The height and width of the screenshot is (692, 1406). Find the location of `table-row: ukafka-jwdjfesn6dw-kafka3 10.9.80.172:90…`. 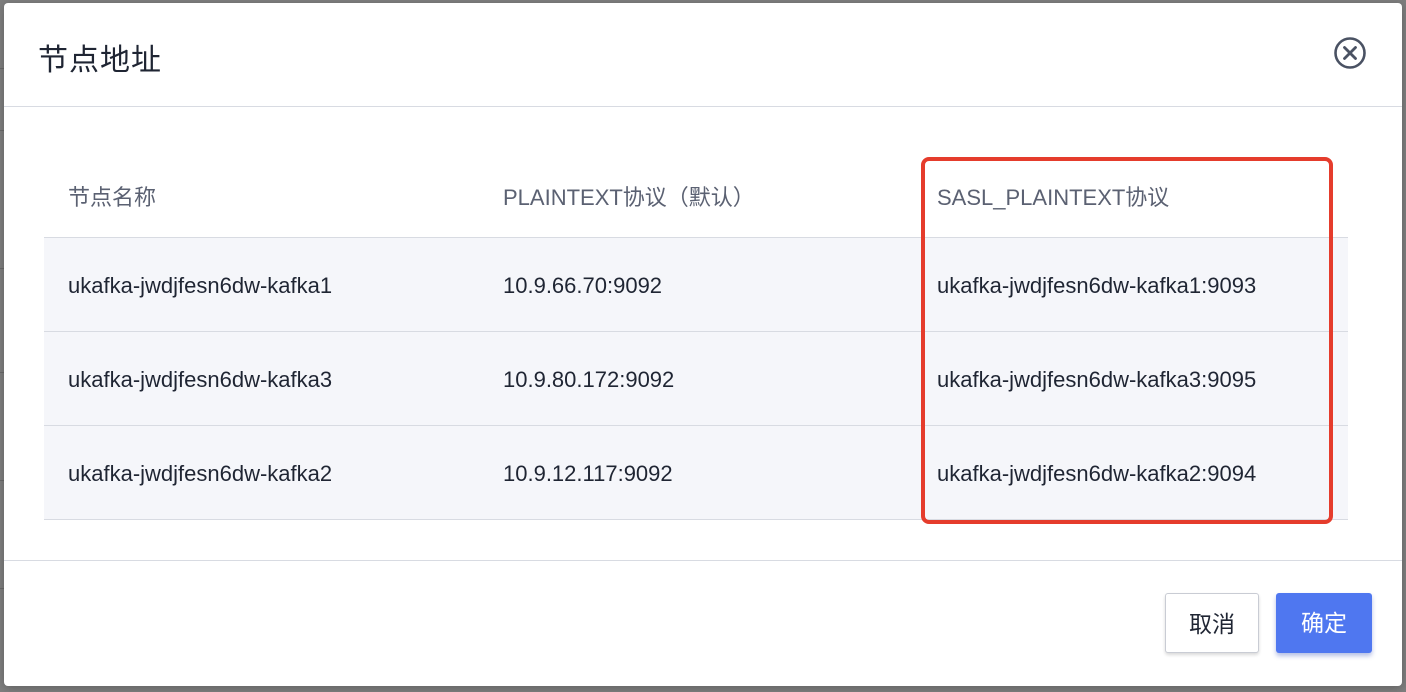

table-row: ukafka-jwdjfesn6dw-kafka3 10.9.80.172:90… is located at coordinates (696, 379).